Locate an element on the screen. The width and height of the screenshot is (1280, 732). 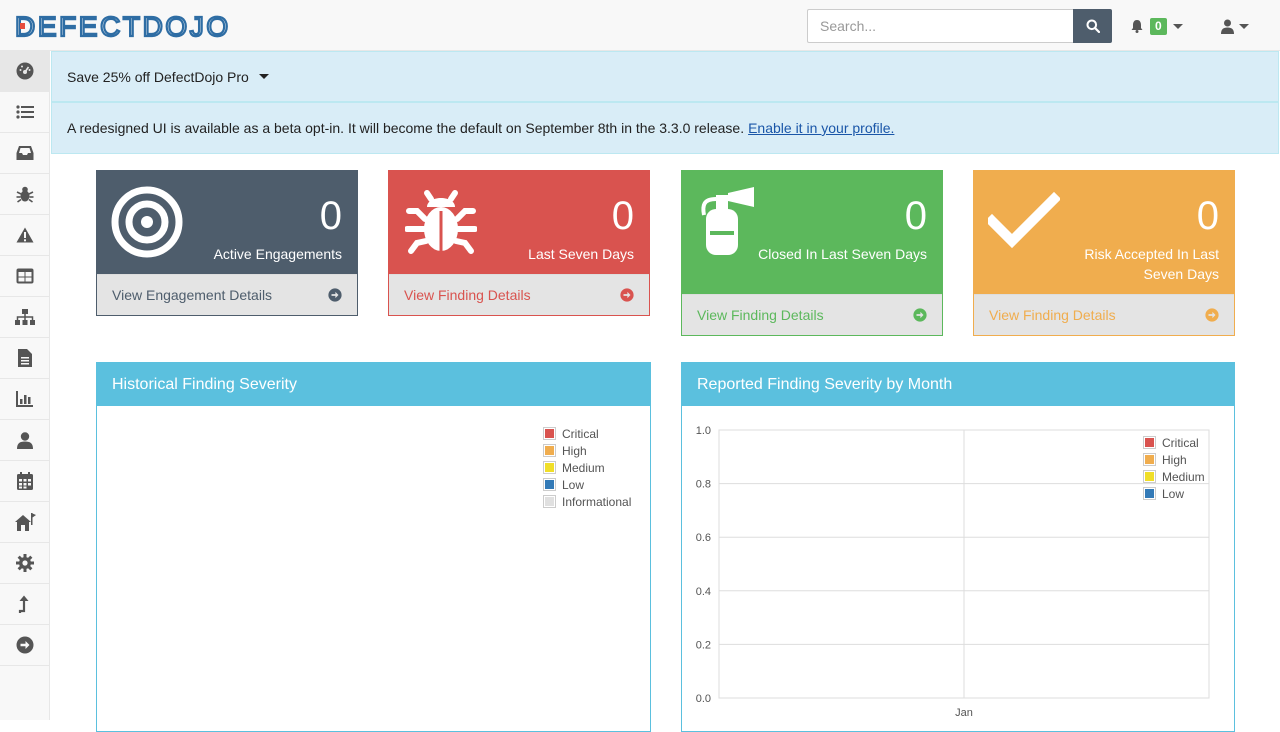
y-tick-label: 0.0 is located at coordinates (703, 699).